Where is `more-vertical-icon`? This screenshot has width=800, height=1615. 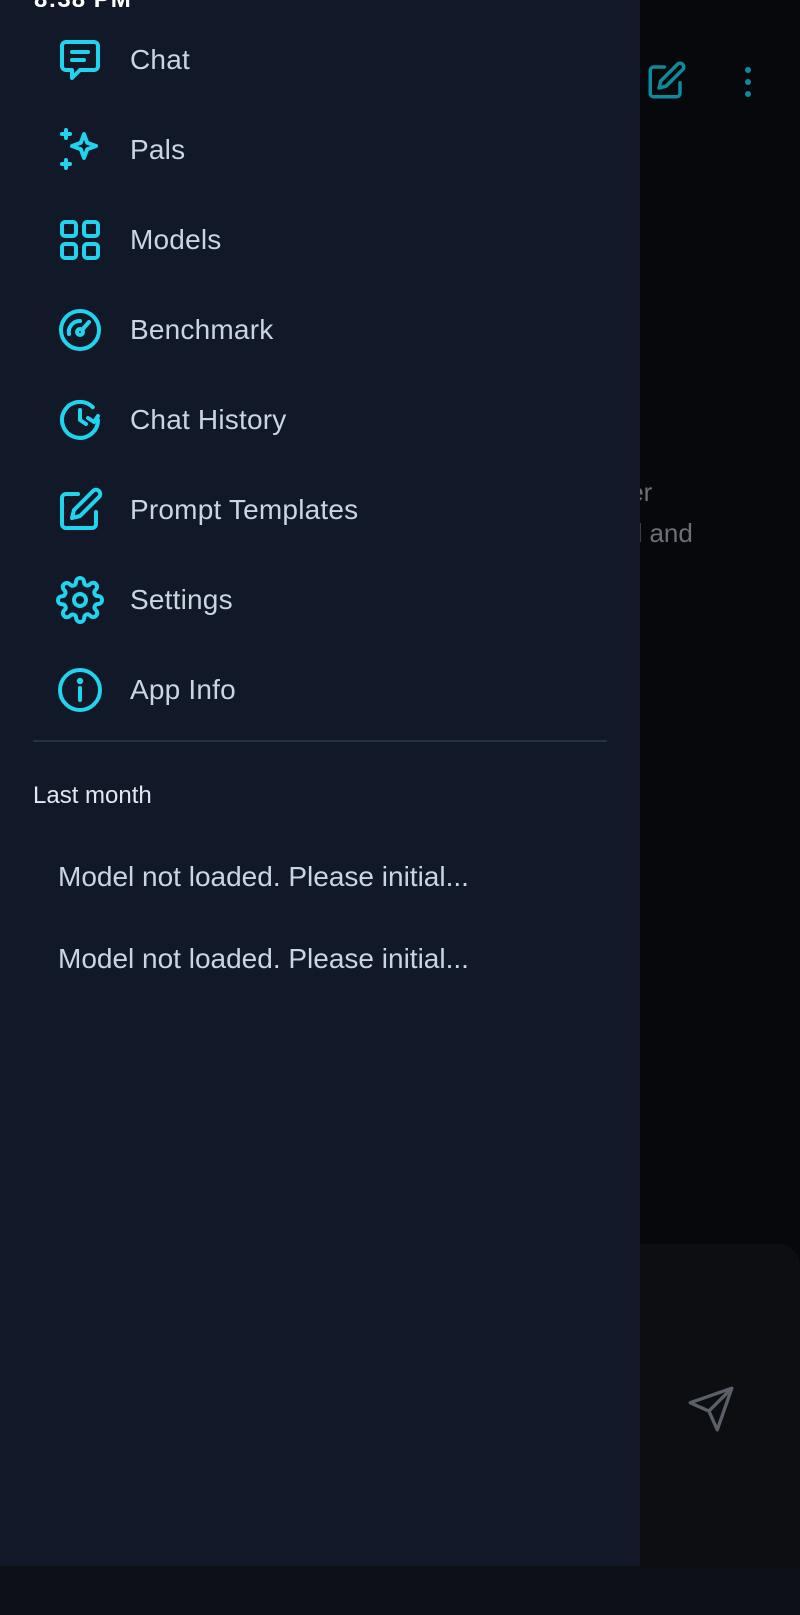
more-vertical-icon is located at coordinates (748, 84).